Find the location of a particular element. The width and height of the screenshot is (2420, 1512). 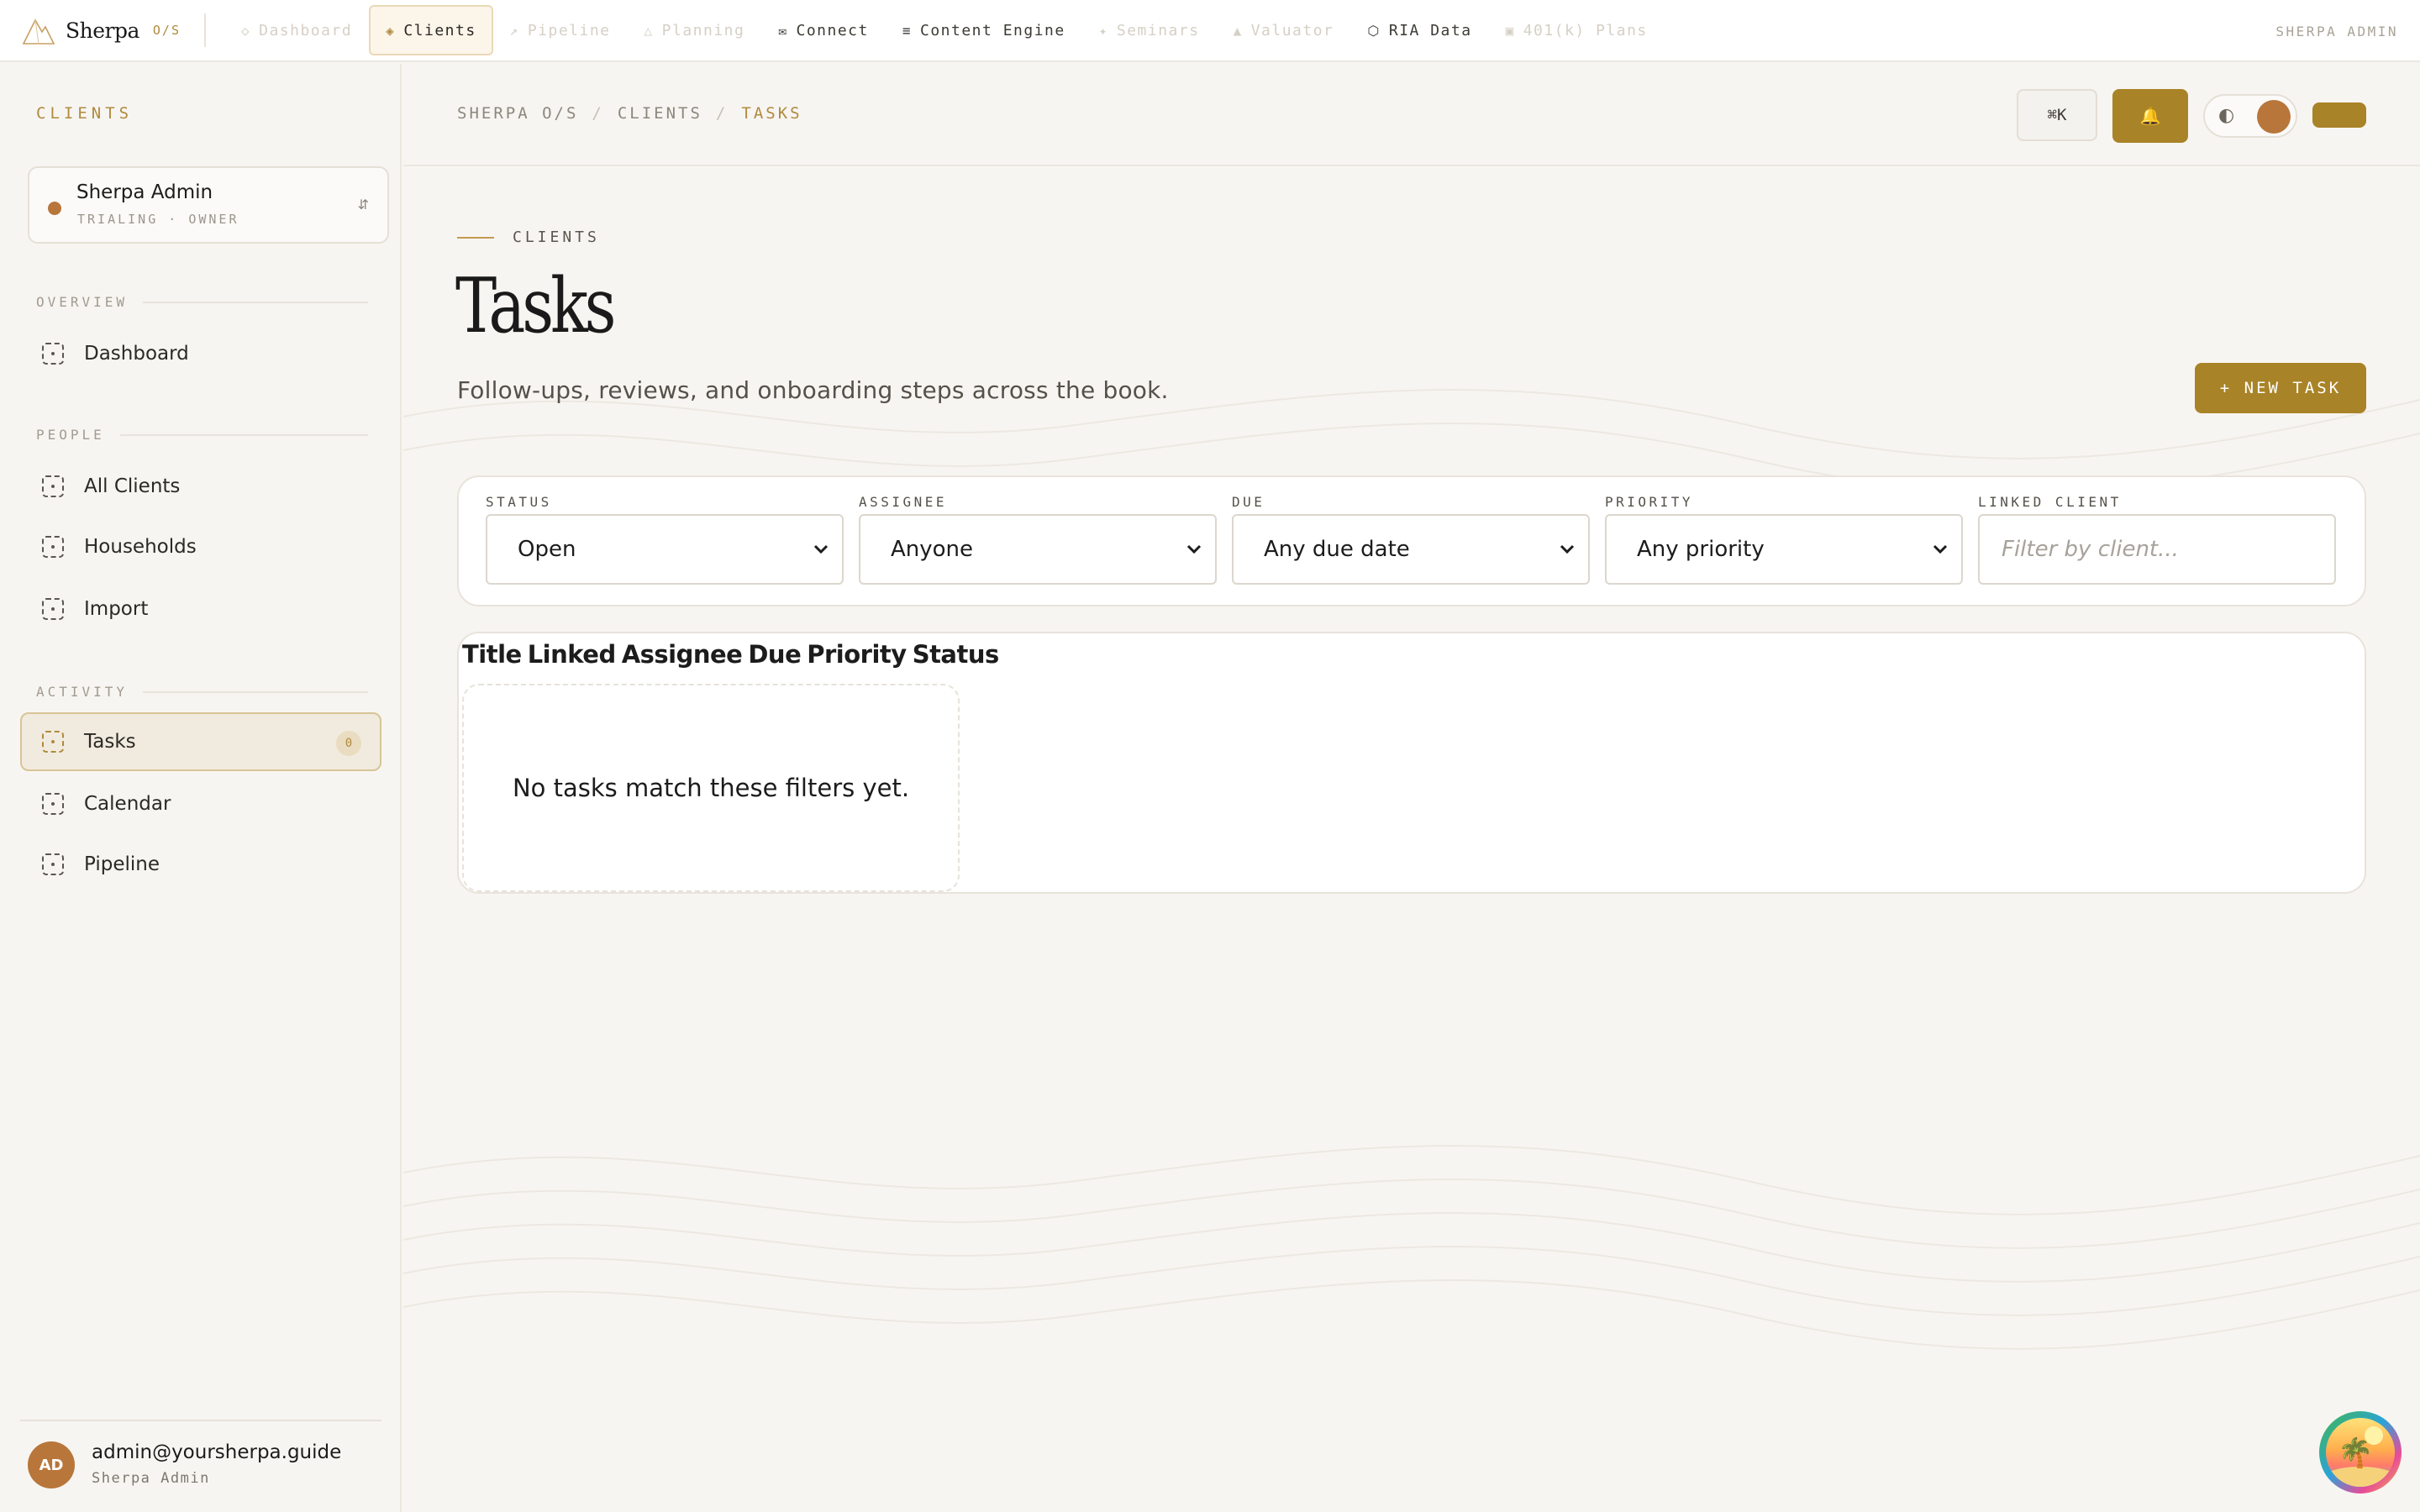

sidebar-item-label: All Clients is located at coordinates (132, 486).